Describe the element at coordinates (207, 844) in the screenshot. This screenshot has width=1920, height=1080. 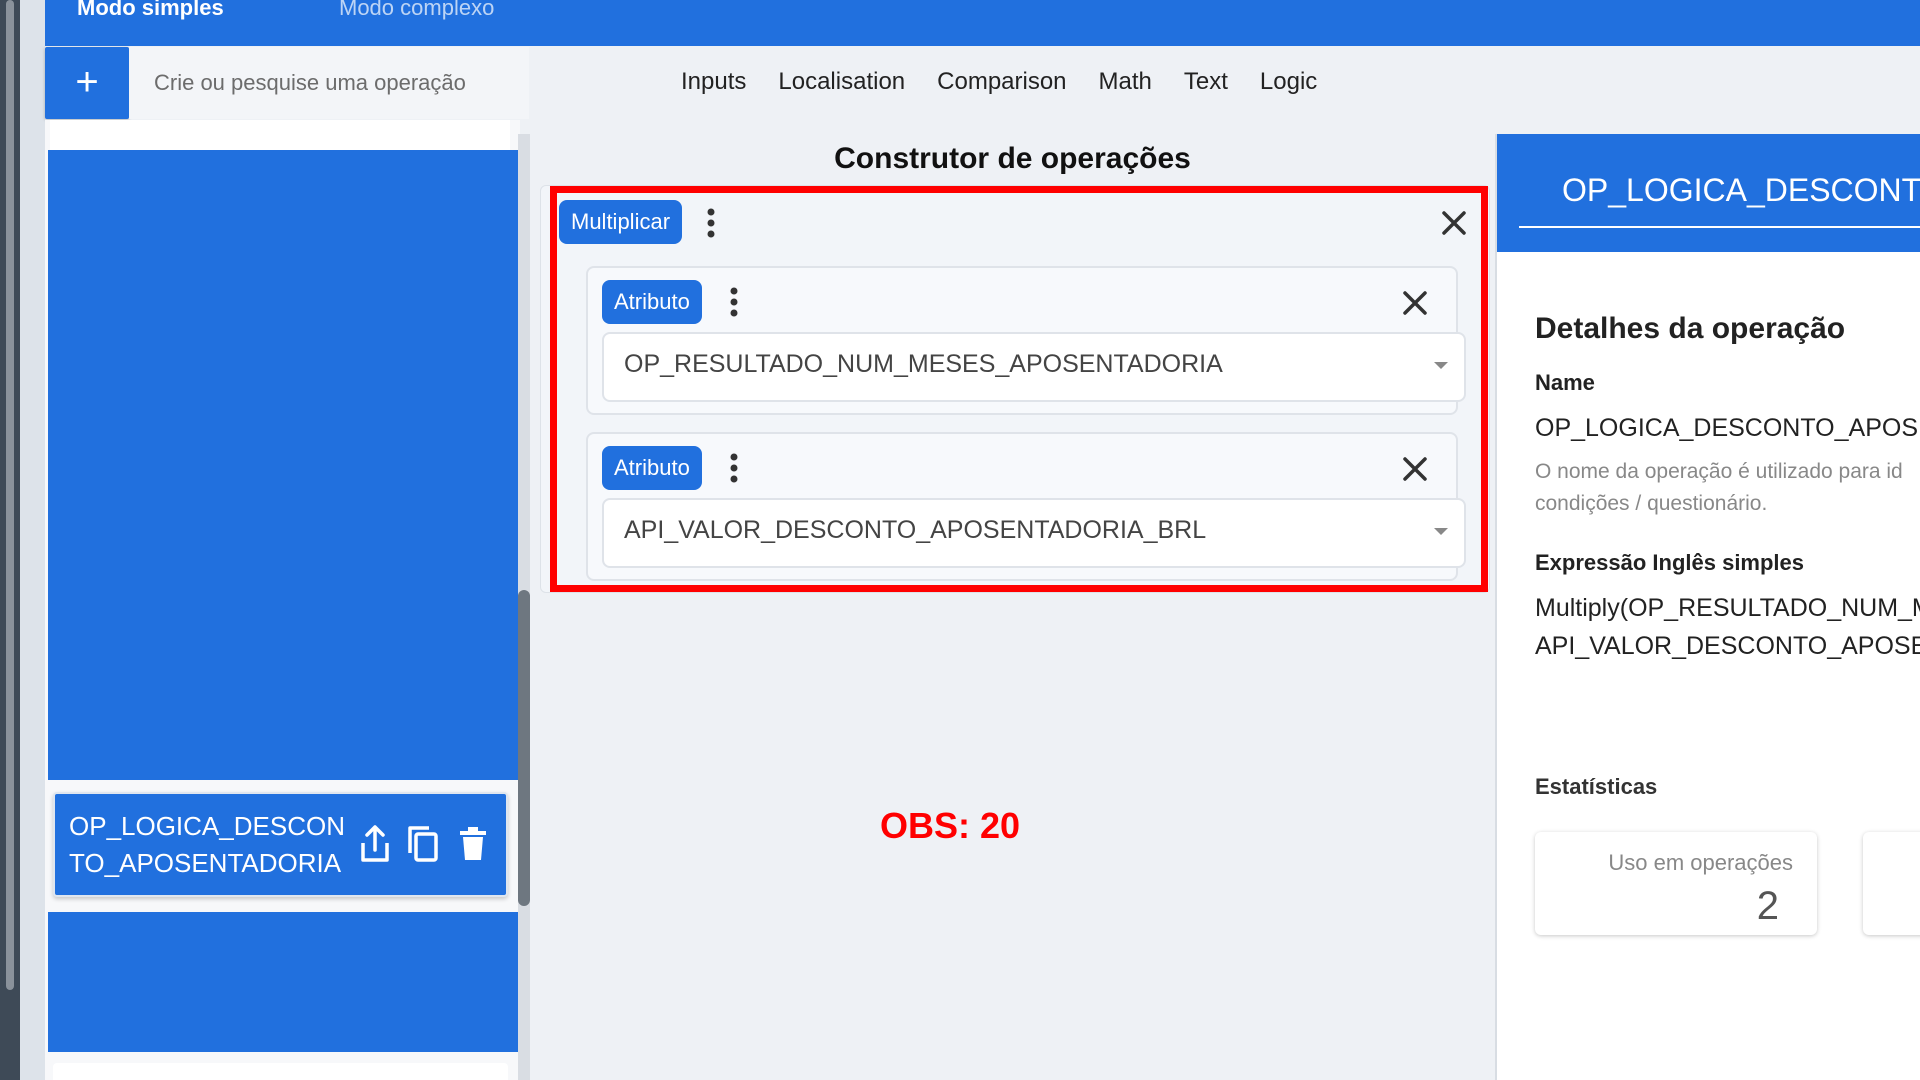
I see `list-item-label: OP_LOGICA_DESCONTO_APOSENTADORIA` at that location.